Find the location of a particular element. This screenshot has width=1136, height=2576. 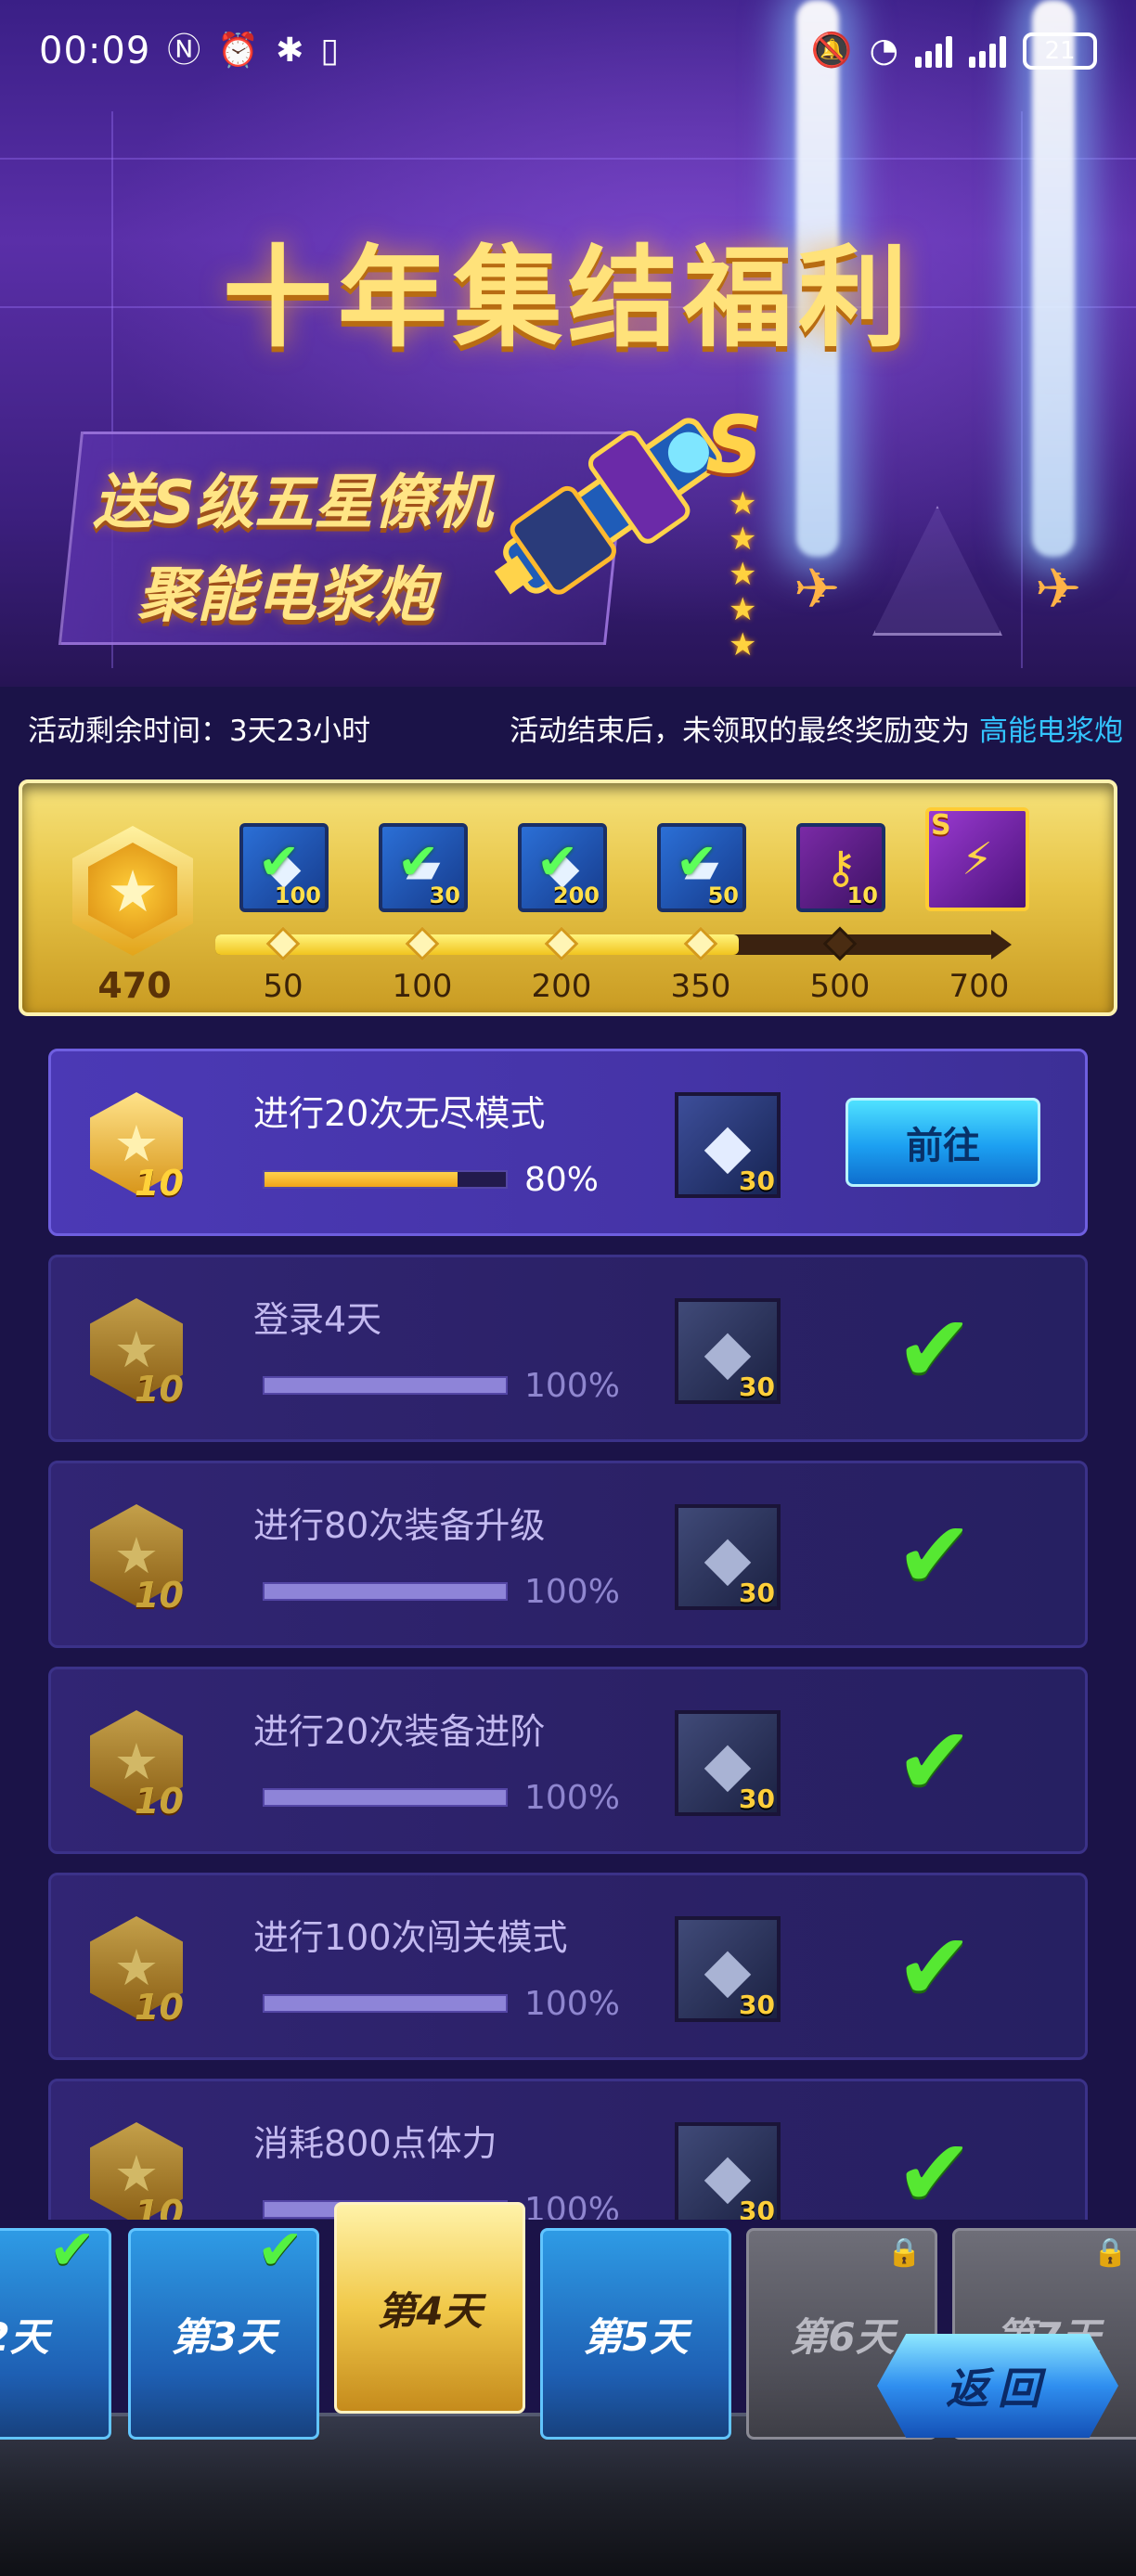

tab-day-5: 第5天 is located at coordinates (635, 2334).